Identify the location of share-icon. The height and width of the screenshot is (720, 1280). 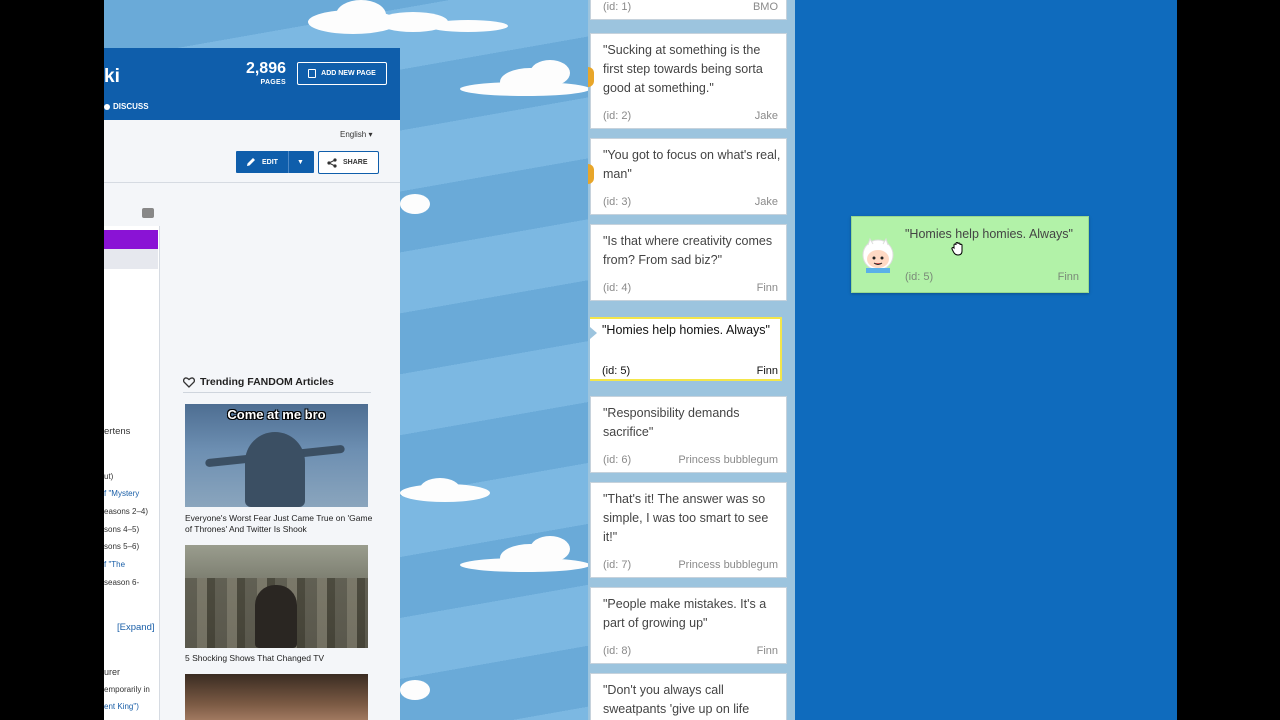
(332, 162).